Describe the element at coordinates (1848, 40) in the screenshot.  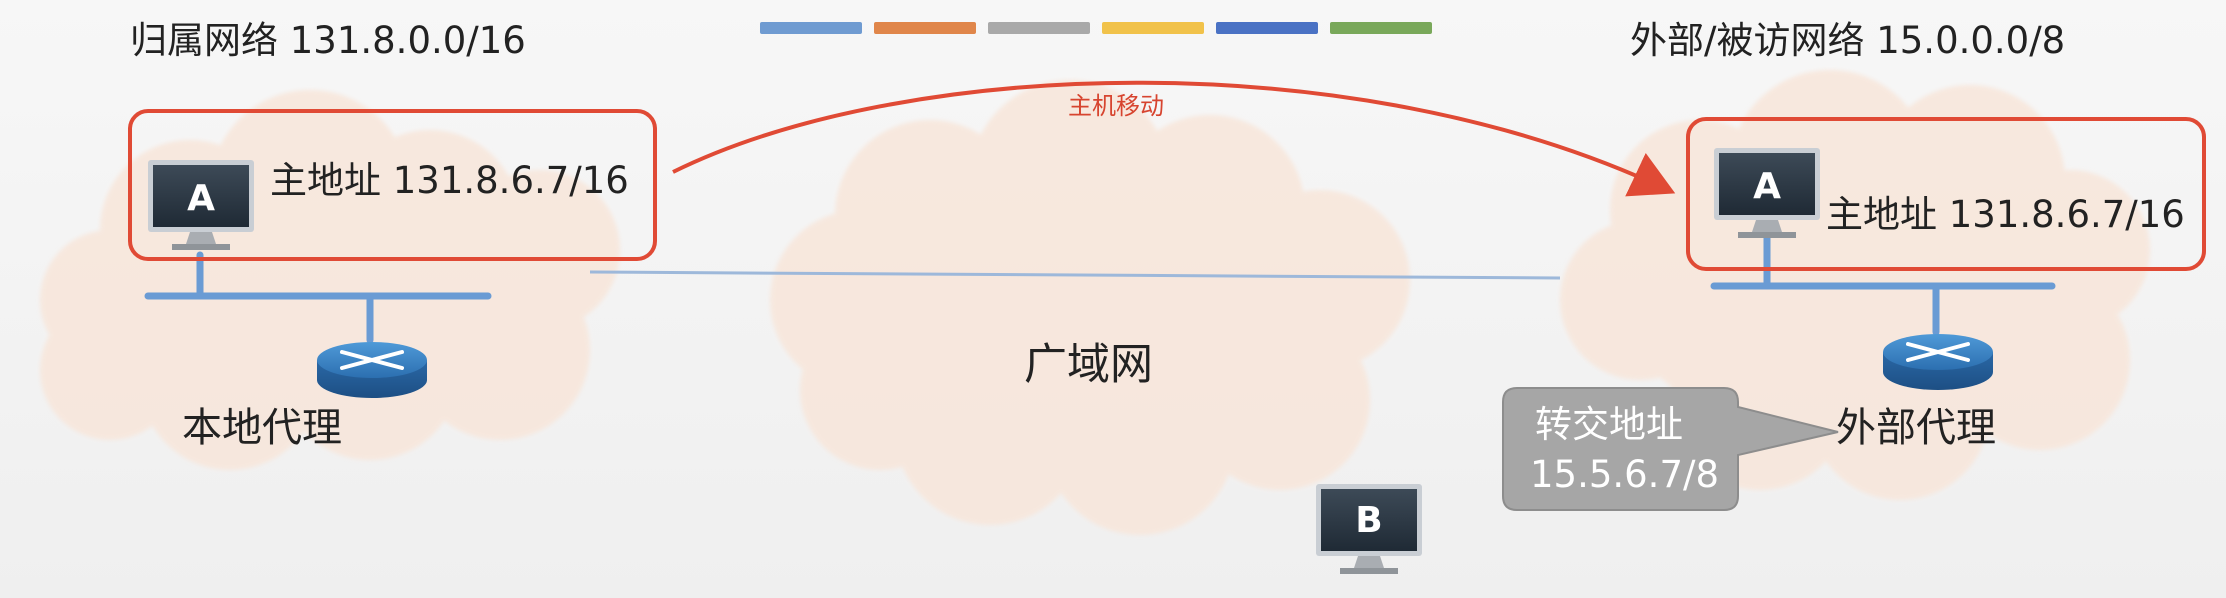
I see `foreign-network-title: 外部/被访网络 15.0.0.0/8` at that location.